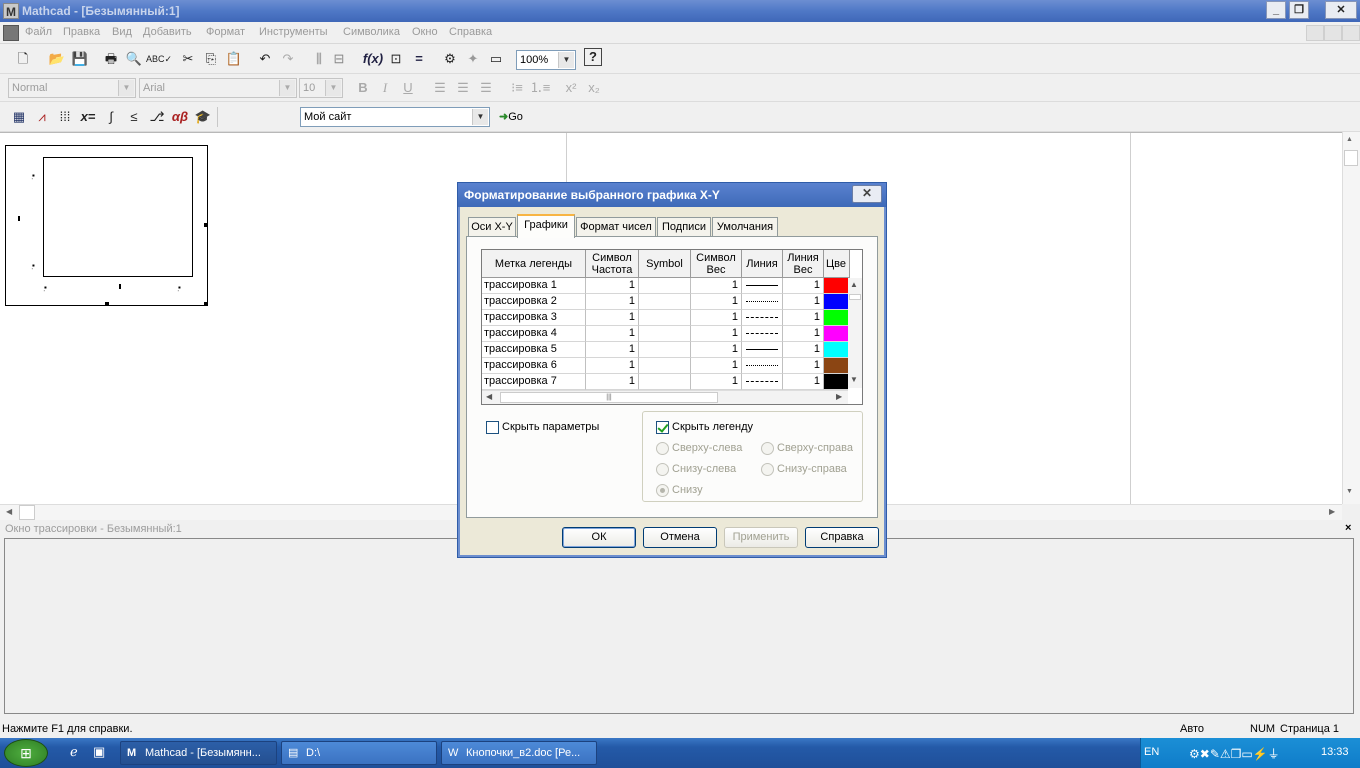  What do you see at coordinates (492, 227) in the screenshot?
I see `tab-xy-axes: Оси X-Y` at bounding box center [492, 227].